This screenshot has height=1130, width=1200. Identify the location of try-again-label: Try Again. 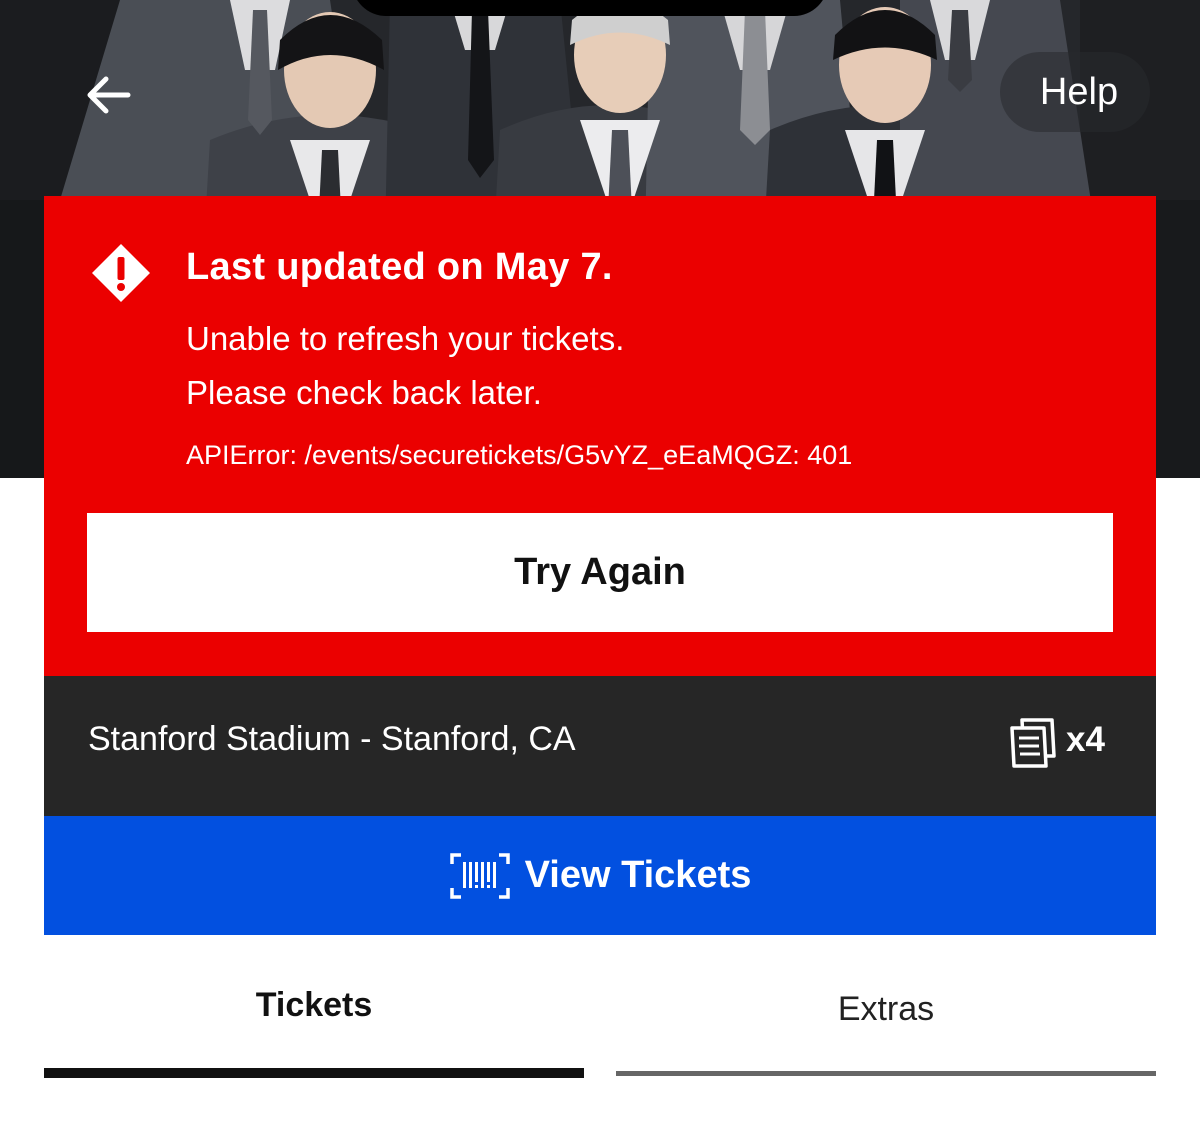
(600, 572).